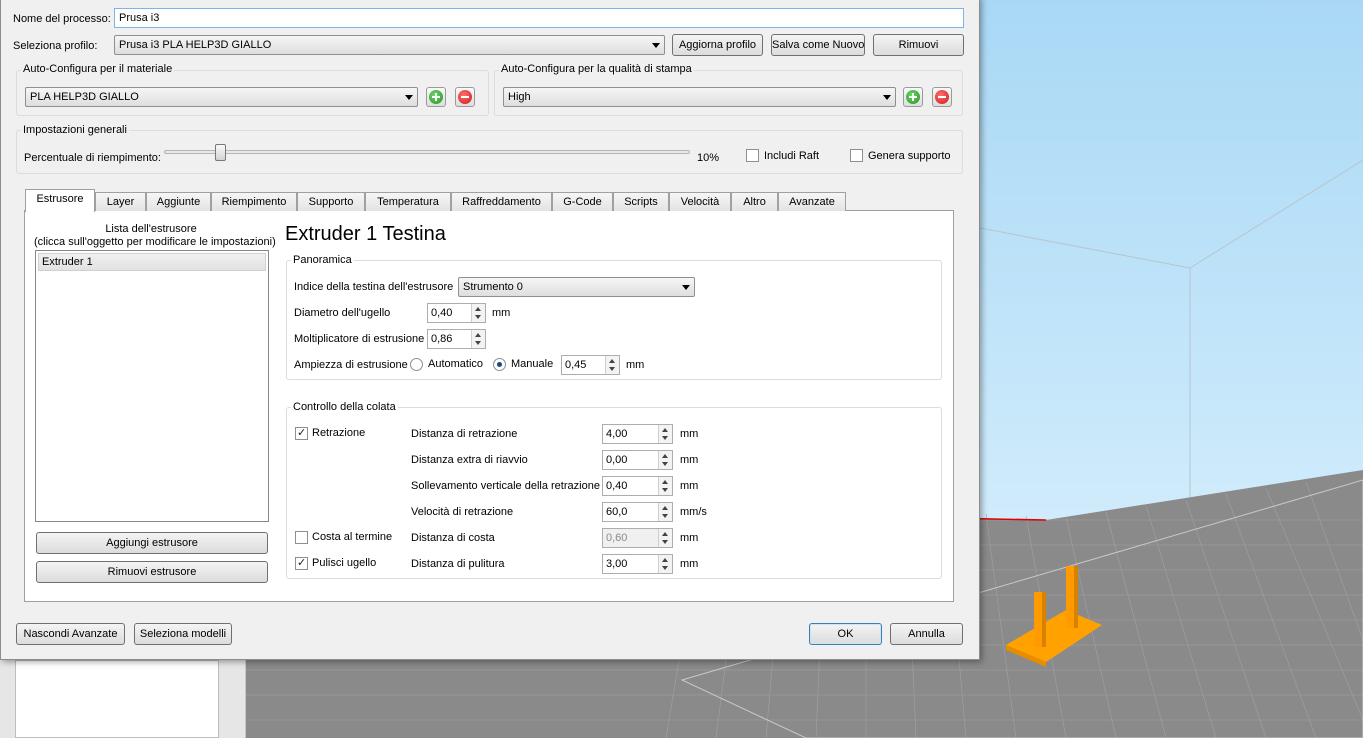  Describe the element at coordinates (689, 460) in the screenshot. I see `extra-restart-unit: mm` at that location.